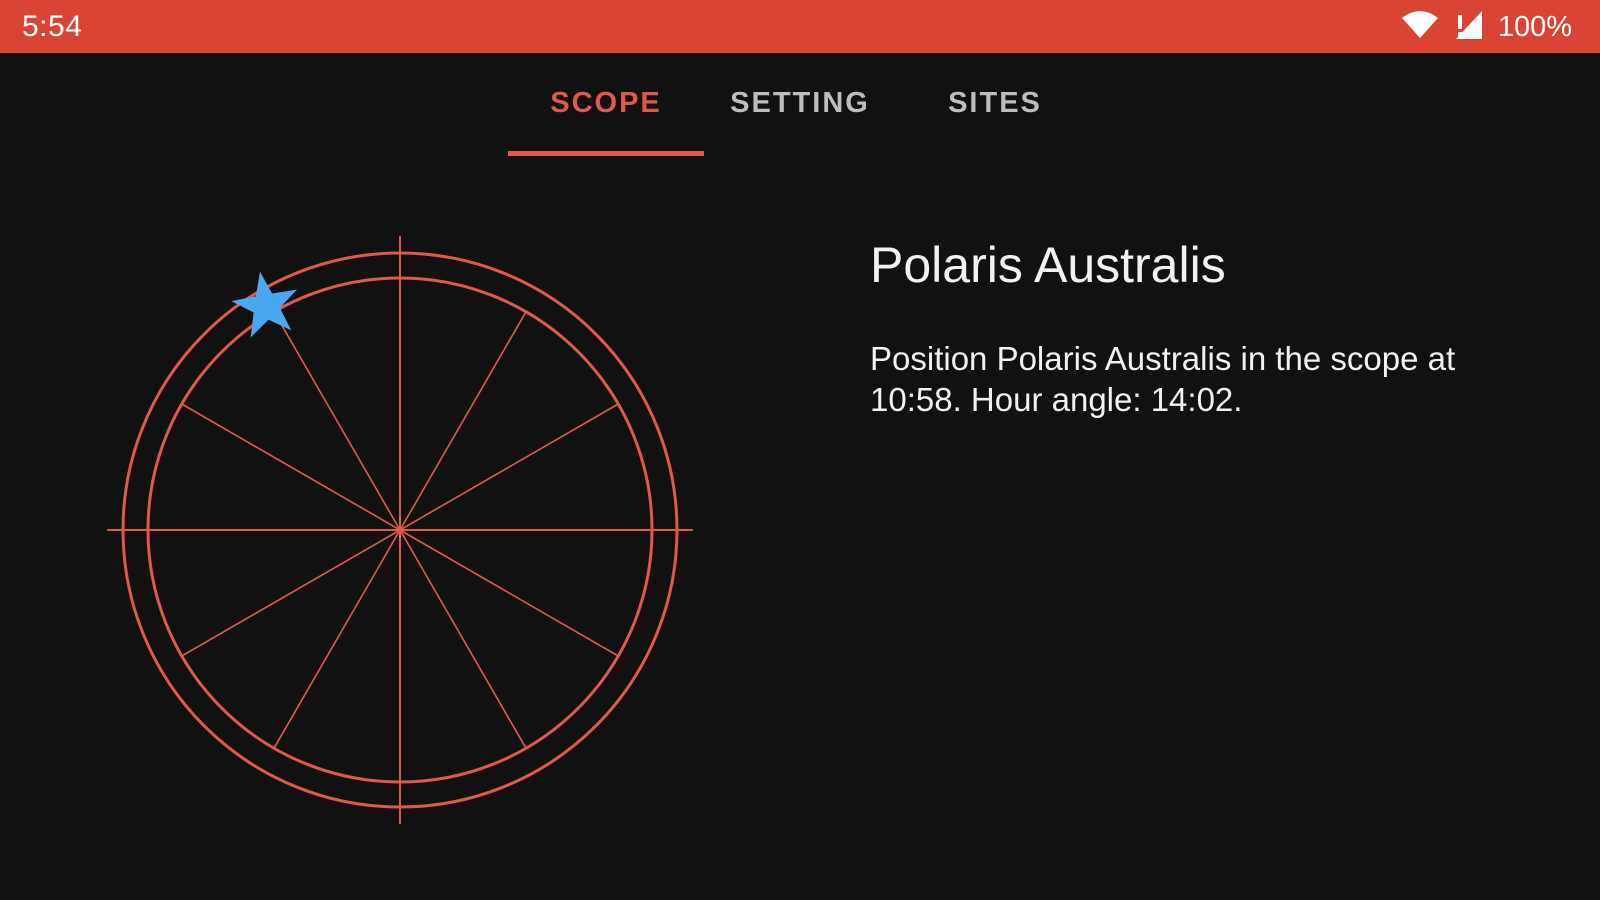  I want to click on tab-setting: SETTING, so click(800, 103).